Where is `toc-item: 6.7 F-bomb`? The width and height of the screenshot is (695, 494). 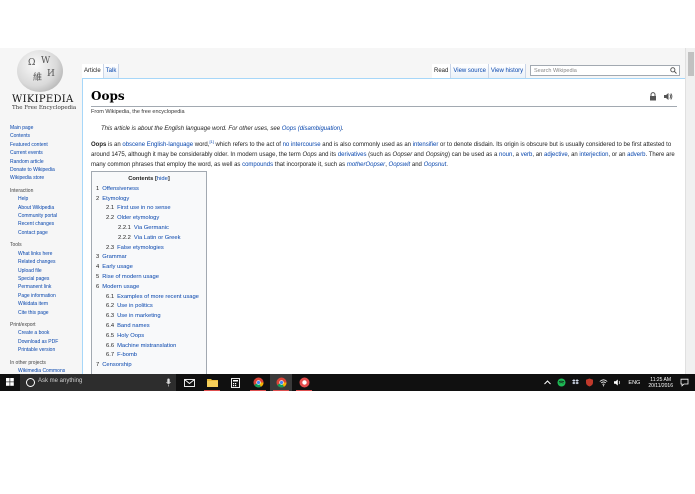 toc-item: 6.7 F-bomb is located at coordinates (149, 356).